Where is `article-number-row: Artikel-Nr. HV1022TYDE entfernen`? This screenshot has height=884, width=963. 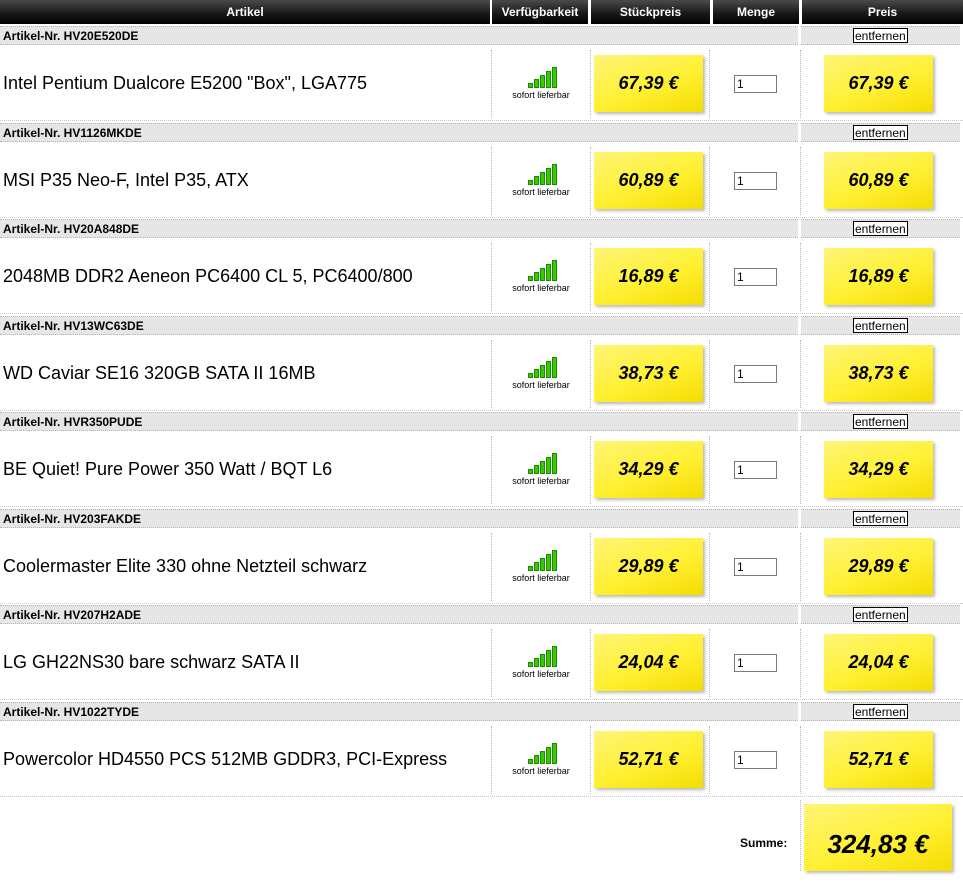 article-number-row: Artikel-Nr. HV1022TYDE entfernen is located at coordinates (481, 711).